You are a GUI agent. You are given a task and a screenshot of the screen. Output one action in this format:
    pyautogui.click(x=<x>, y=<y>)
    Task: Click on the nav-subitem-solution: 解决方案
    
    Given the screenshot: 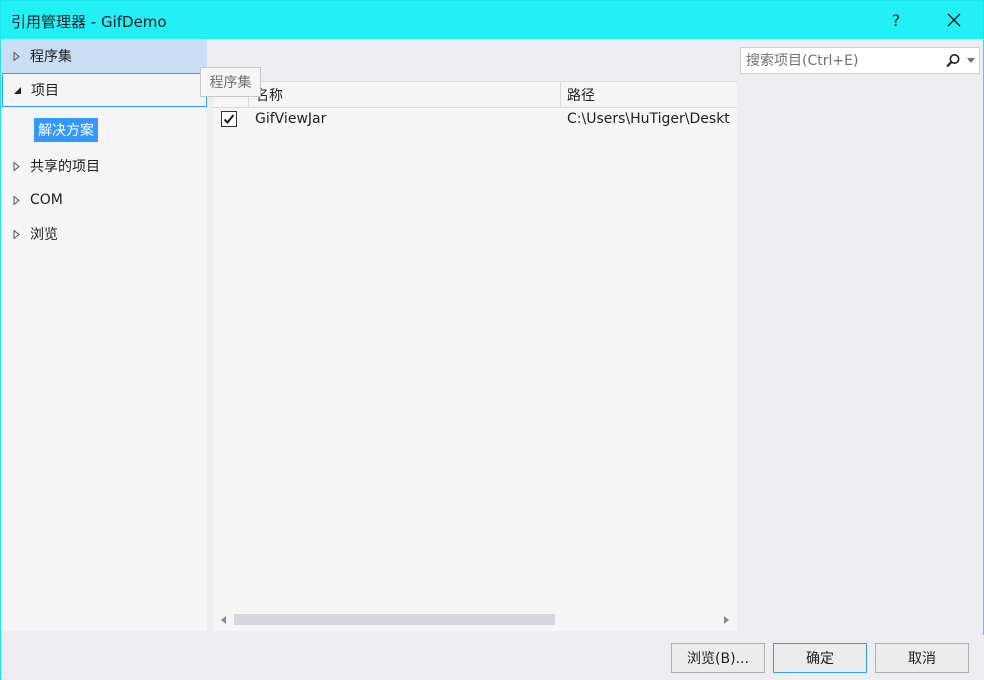 What is the action you would take?
    pyautogui.click(x=66, y=130)
    